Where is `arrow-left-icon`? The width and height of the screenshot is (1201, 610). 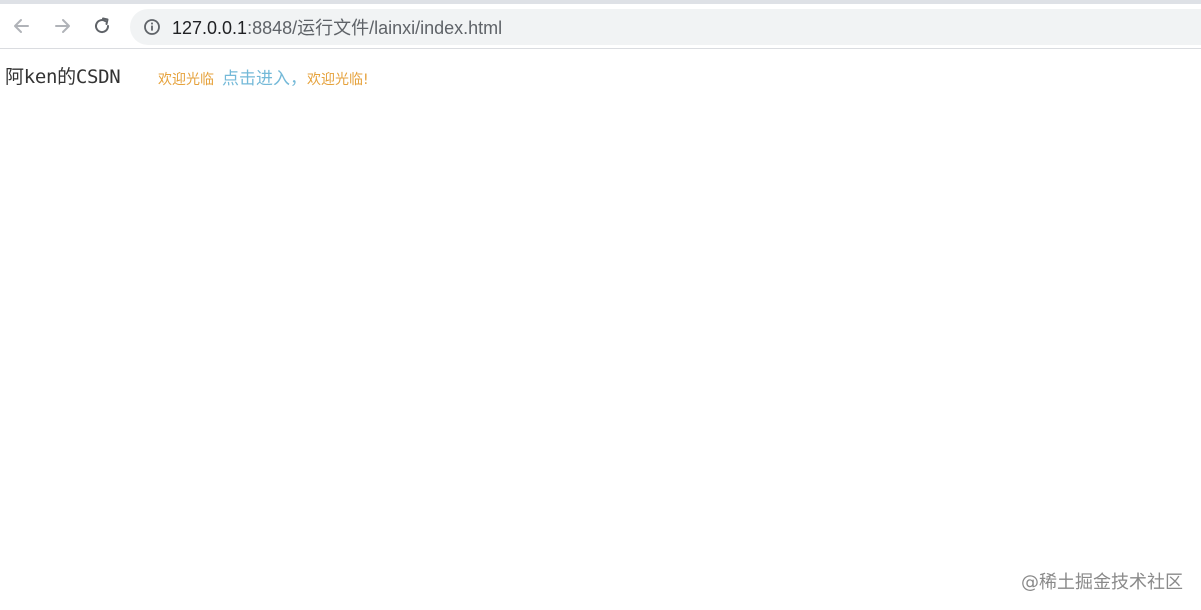 arrow-left-icon is located at coordinates (21, 26).